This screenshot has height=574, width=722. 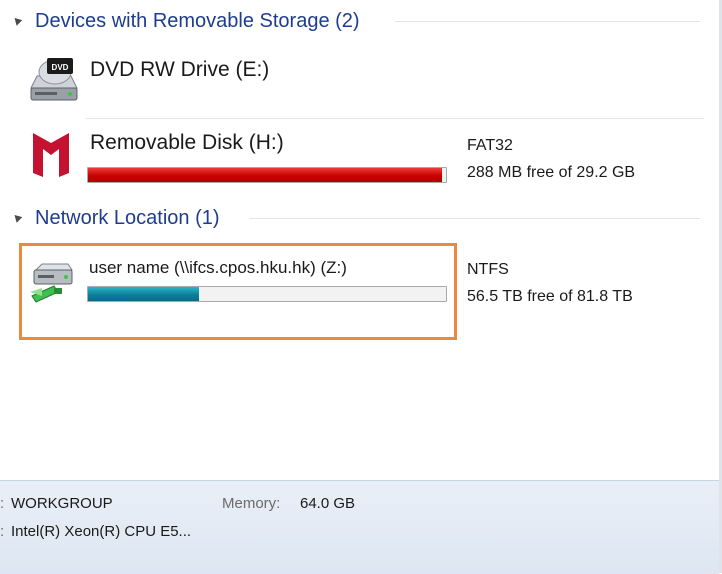 I want to click on usage-bar, so click(x=267, y=175).